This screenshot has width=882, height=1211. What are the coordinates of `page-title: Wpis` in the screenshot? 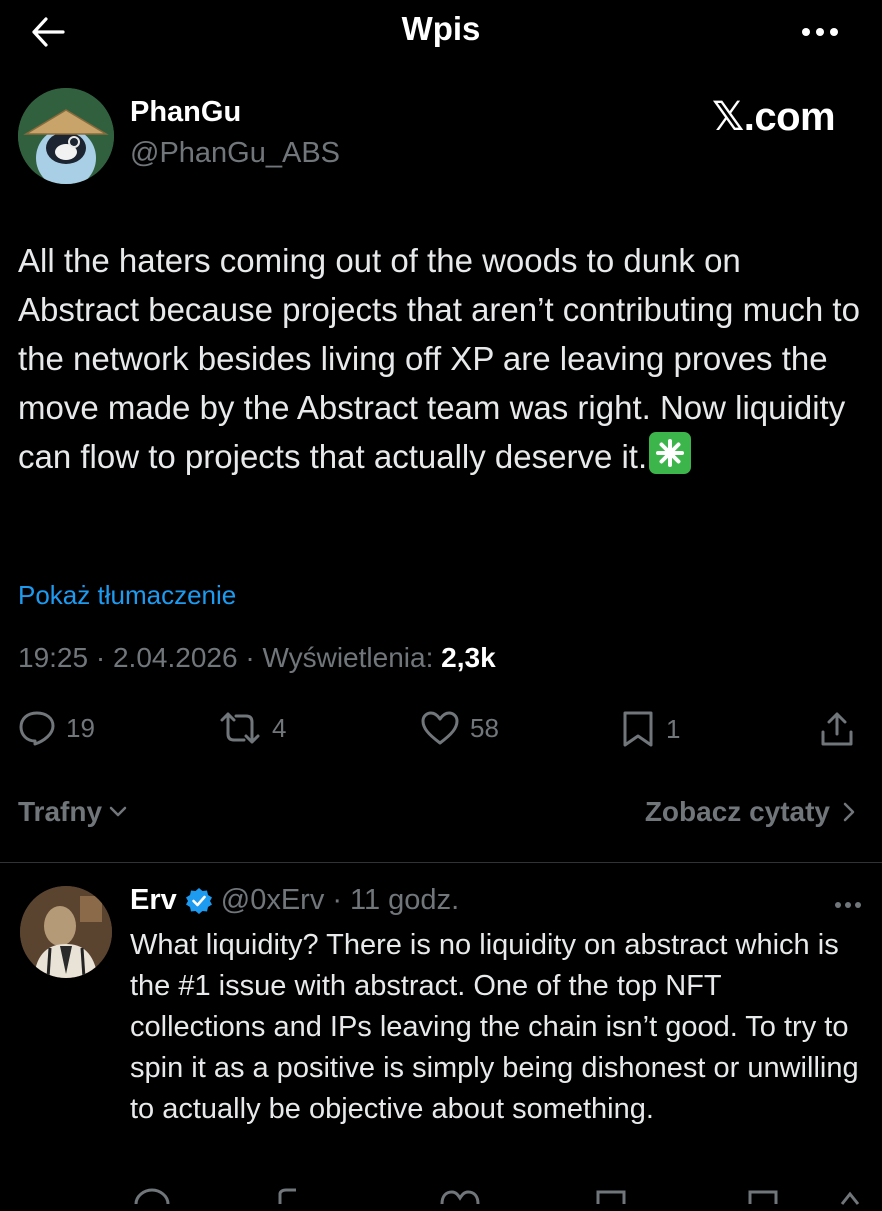 It's located at (441, 28).